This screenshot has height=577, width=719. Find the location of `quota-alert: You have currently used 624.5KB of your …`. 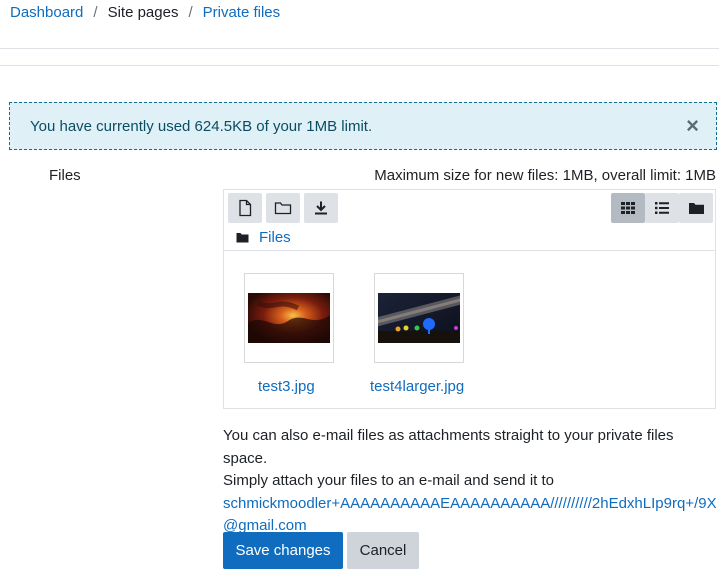

quota-alert: You have currently used 624.5KB of your … is located at coordinates (363, 126).